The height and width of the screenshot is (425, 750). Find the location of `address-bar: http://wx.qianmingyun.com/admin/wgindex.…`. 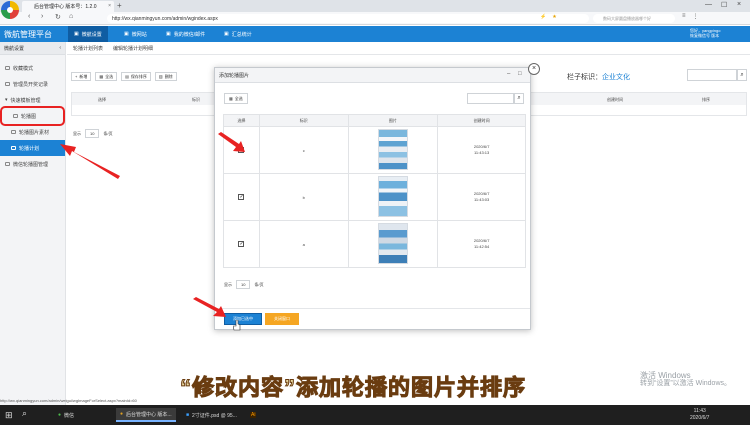

address-bar: http://wx.qianmingyun.com/admin/wgindex.… is located at coordinates (348, 18).